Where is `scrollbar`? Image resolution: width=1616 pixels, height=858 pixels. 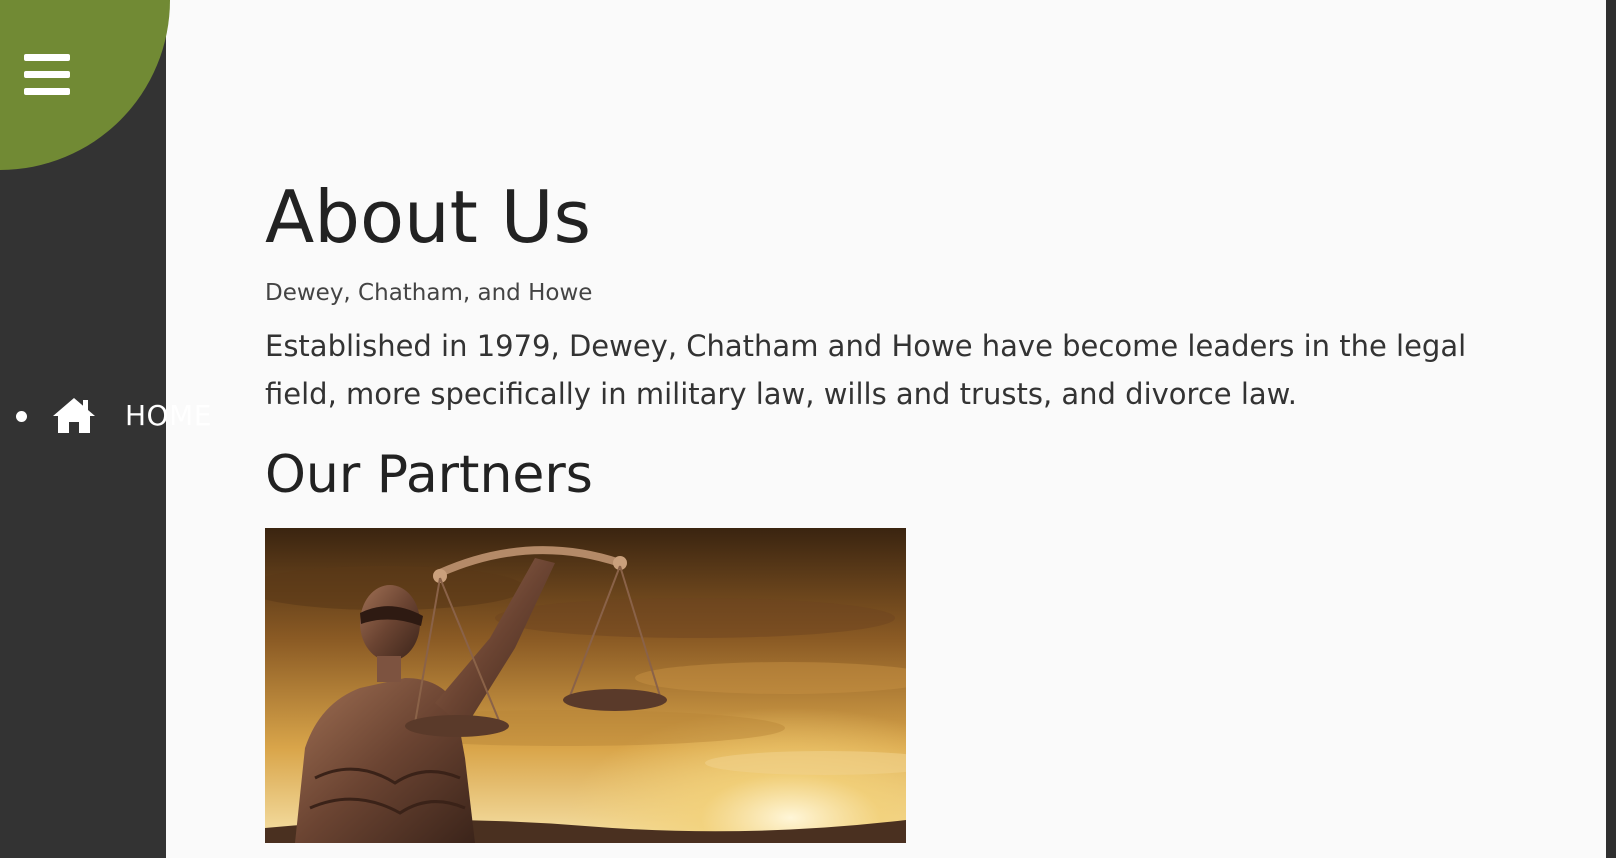
scrollbar is located at coordinates (1611, 429).